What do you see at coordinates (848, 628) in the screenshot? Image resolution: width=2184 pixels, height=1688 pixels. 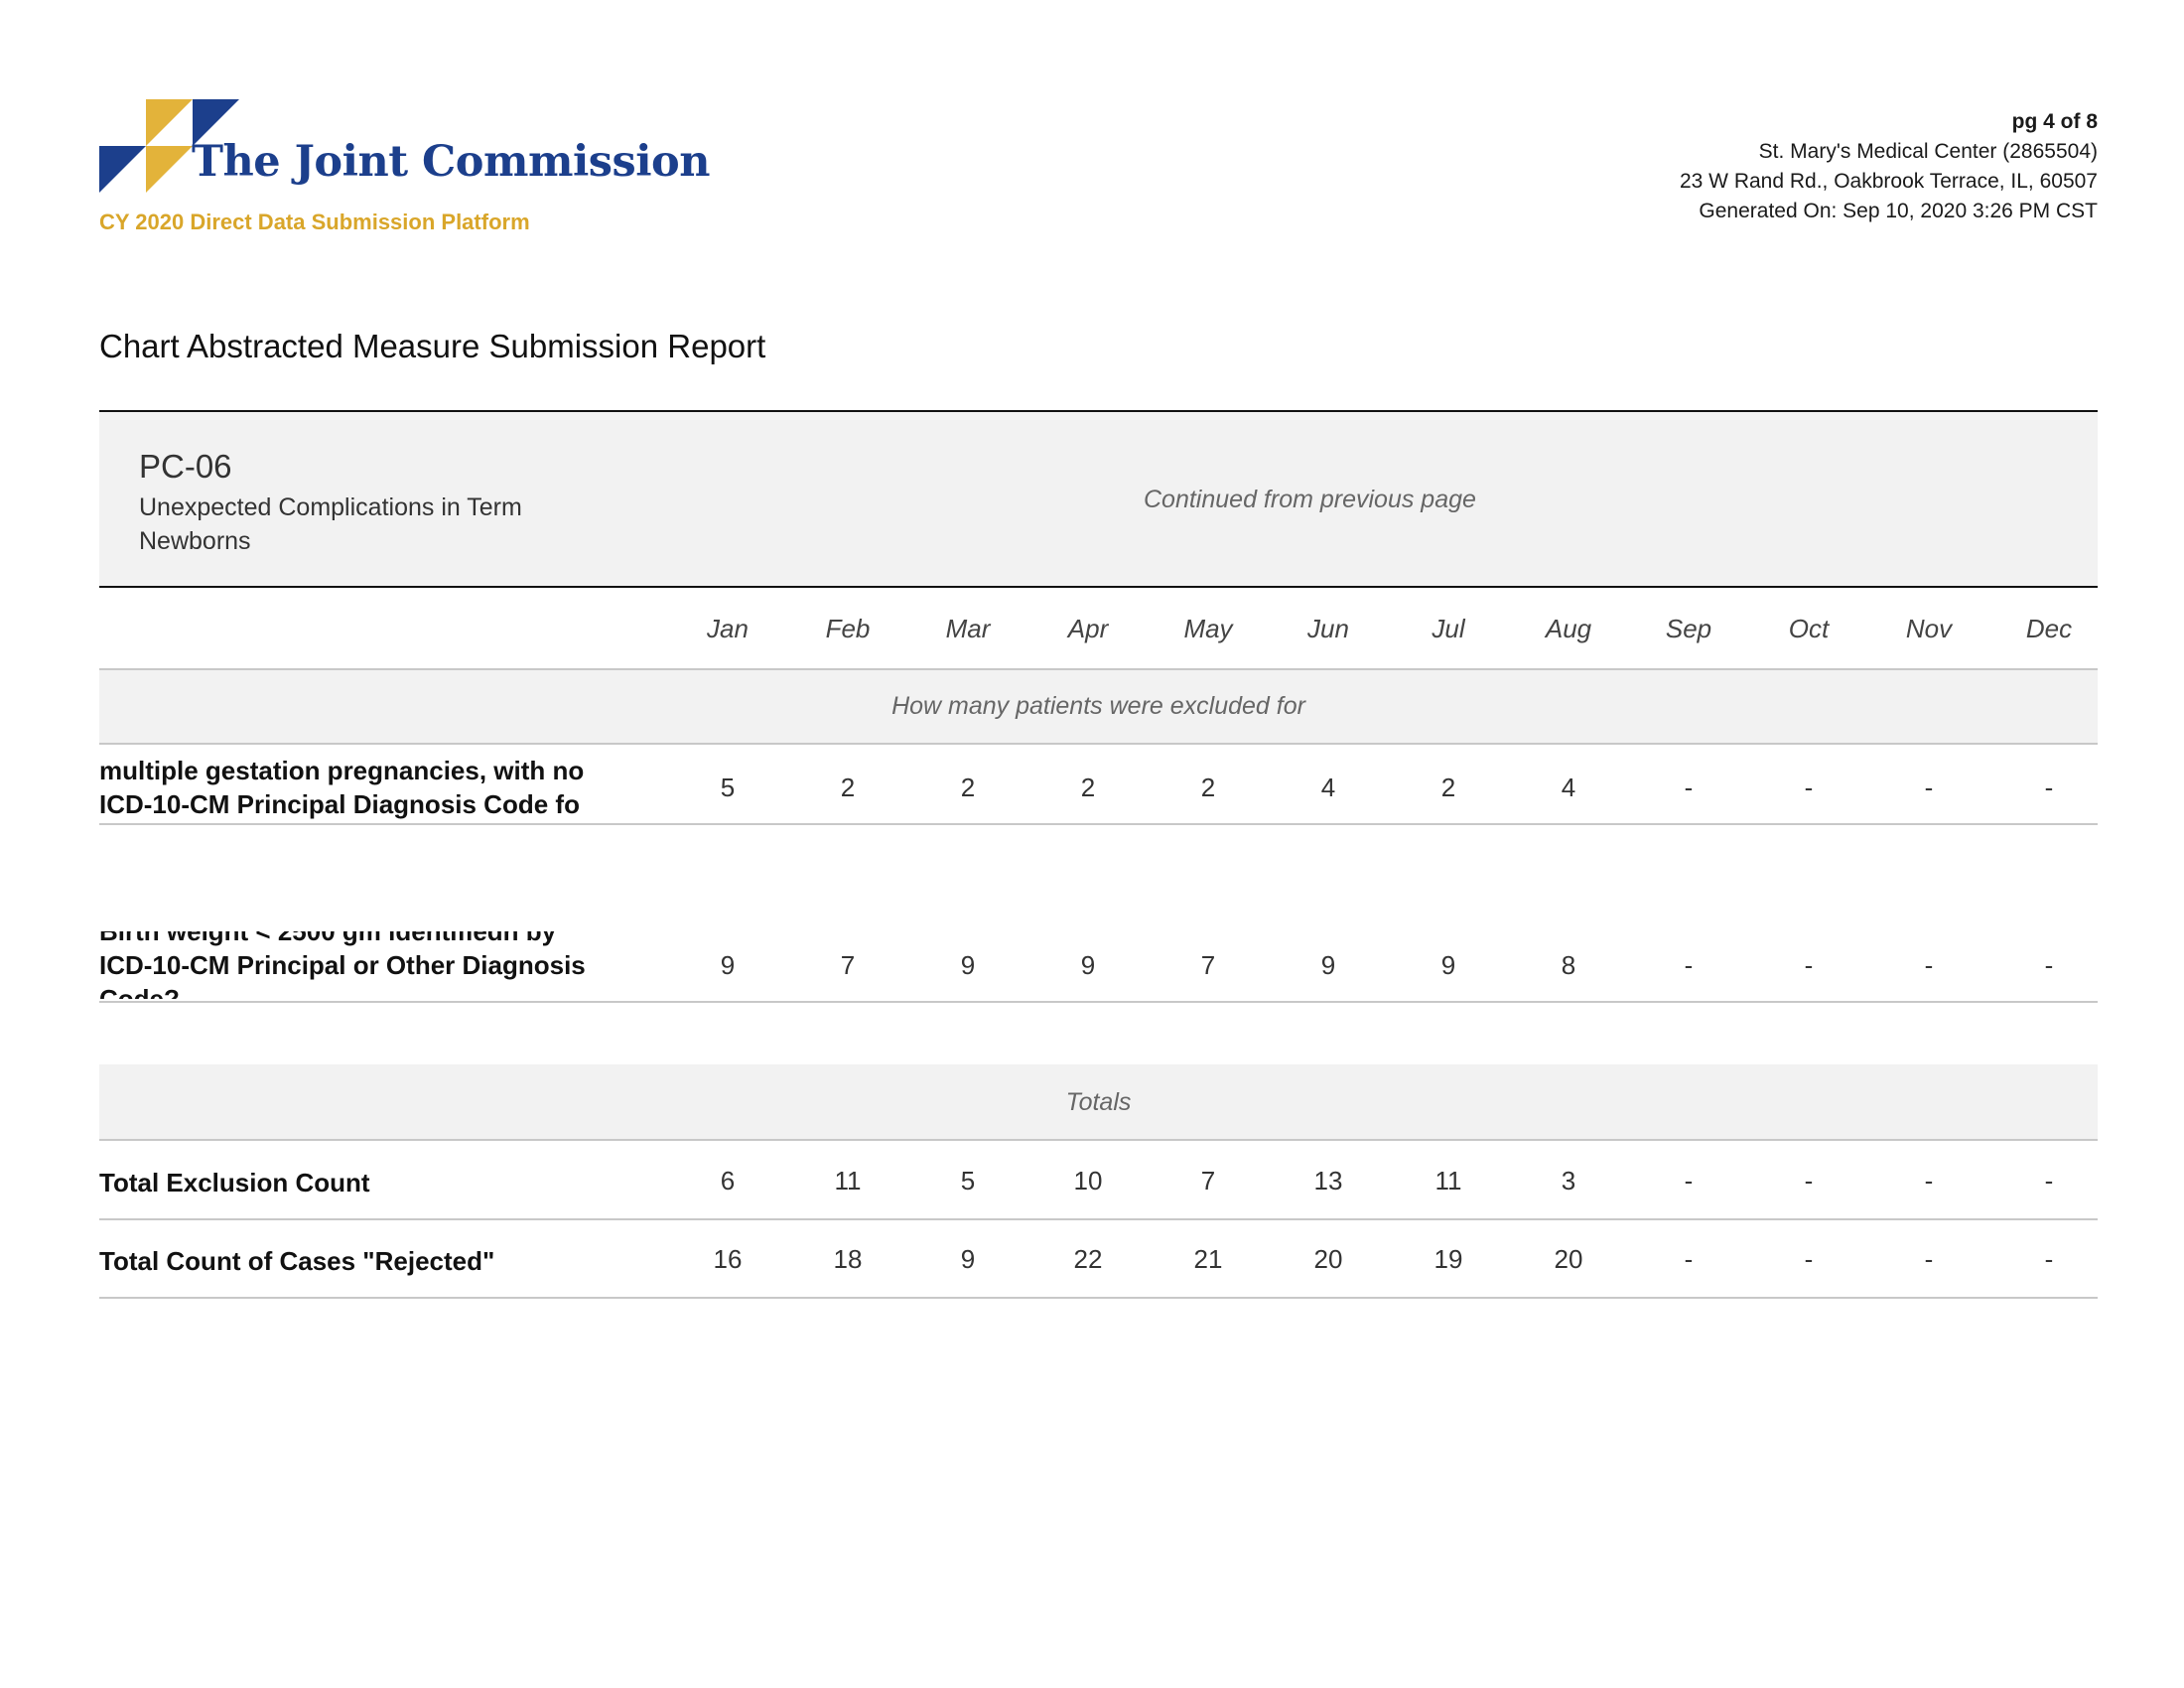 I see `month-header: Feb` at bounding box center [848, 628].